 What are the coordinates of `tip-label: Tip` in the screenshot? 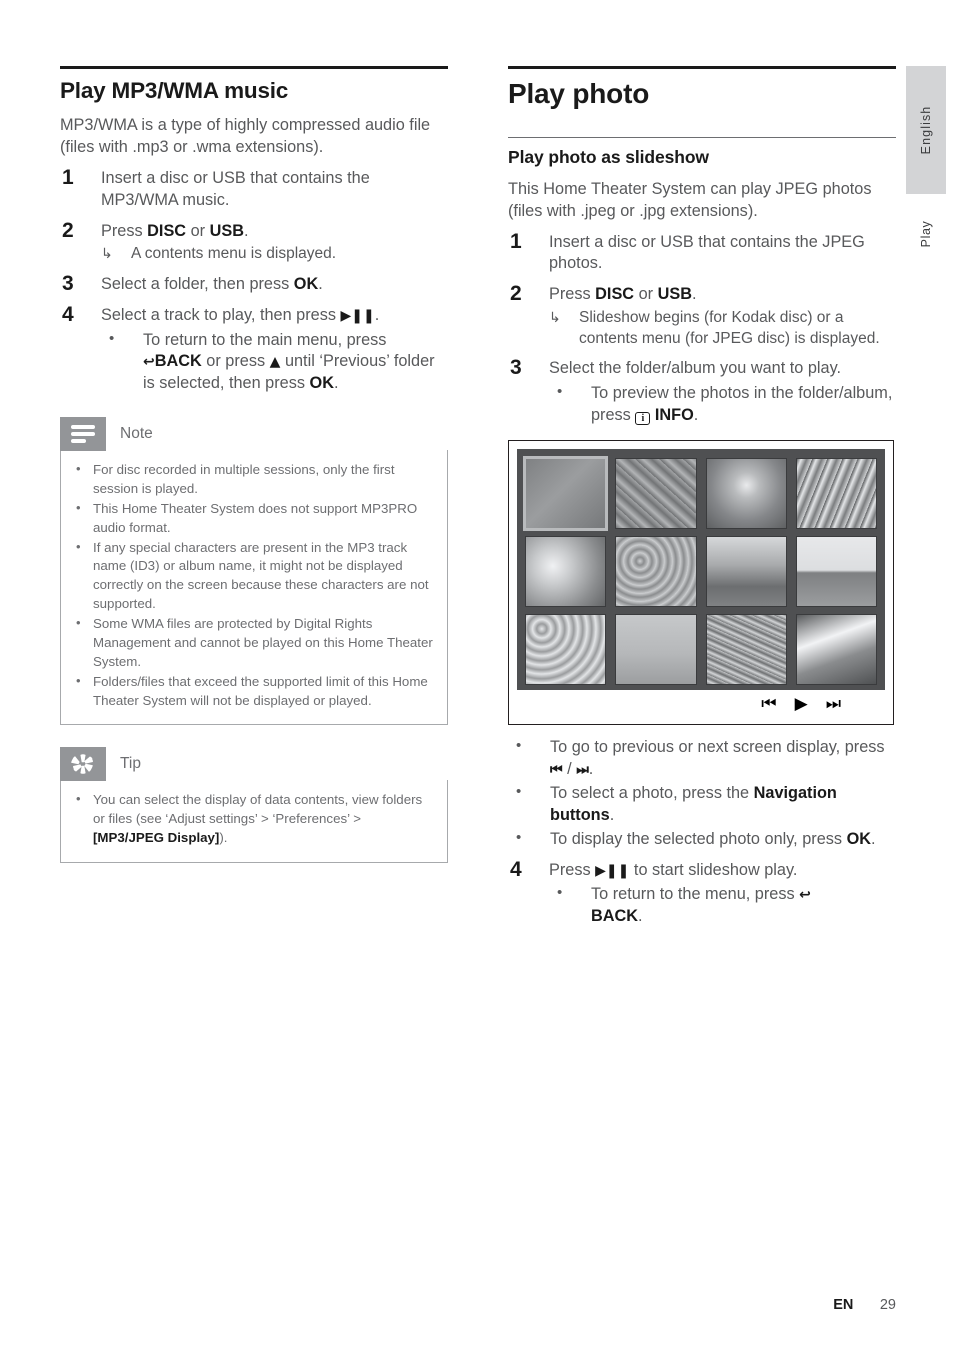 It's located at (130, 764).